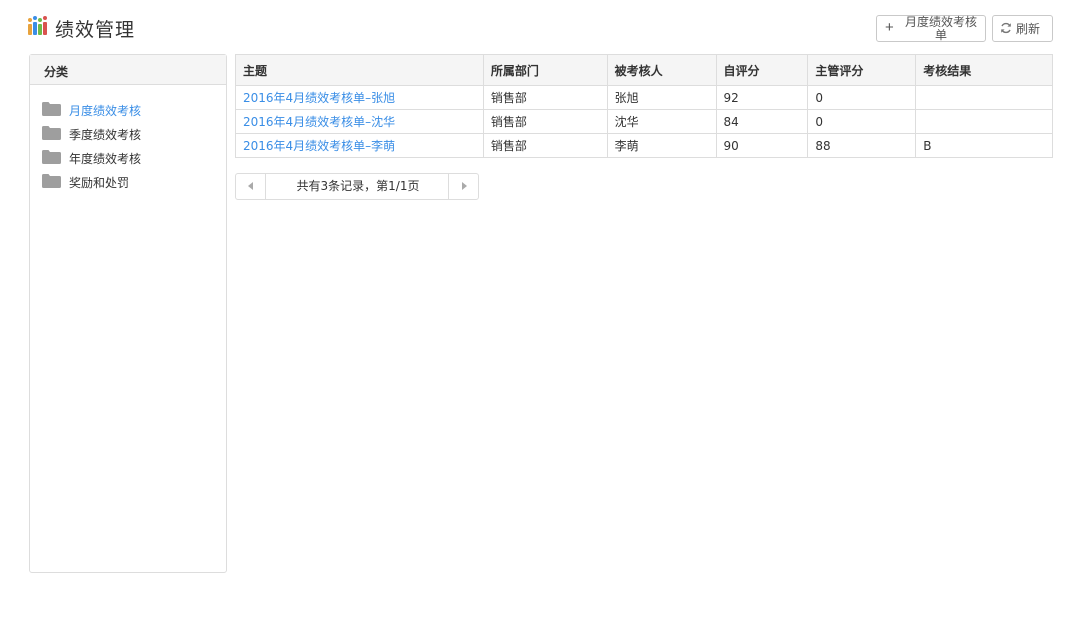 The image size is (1080, 639). Describe the element at coordinates (762, 97) in the screenshot. I see `cell-self-score: 92` at that location.